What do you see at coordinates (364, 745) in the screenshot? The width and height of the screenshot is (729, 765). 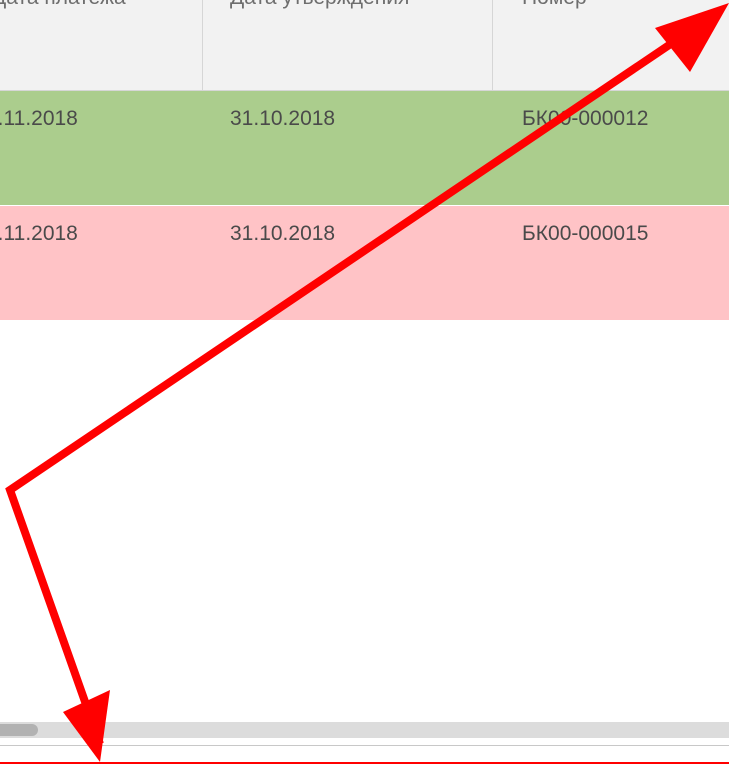 I see `divider` at bounding box center [364, 745].